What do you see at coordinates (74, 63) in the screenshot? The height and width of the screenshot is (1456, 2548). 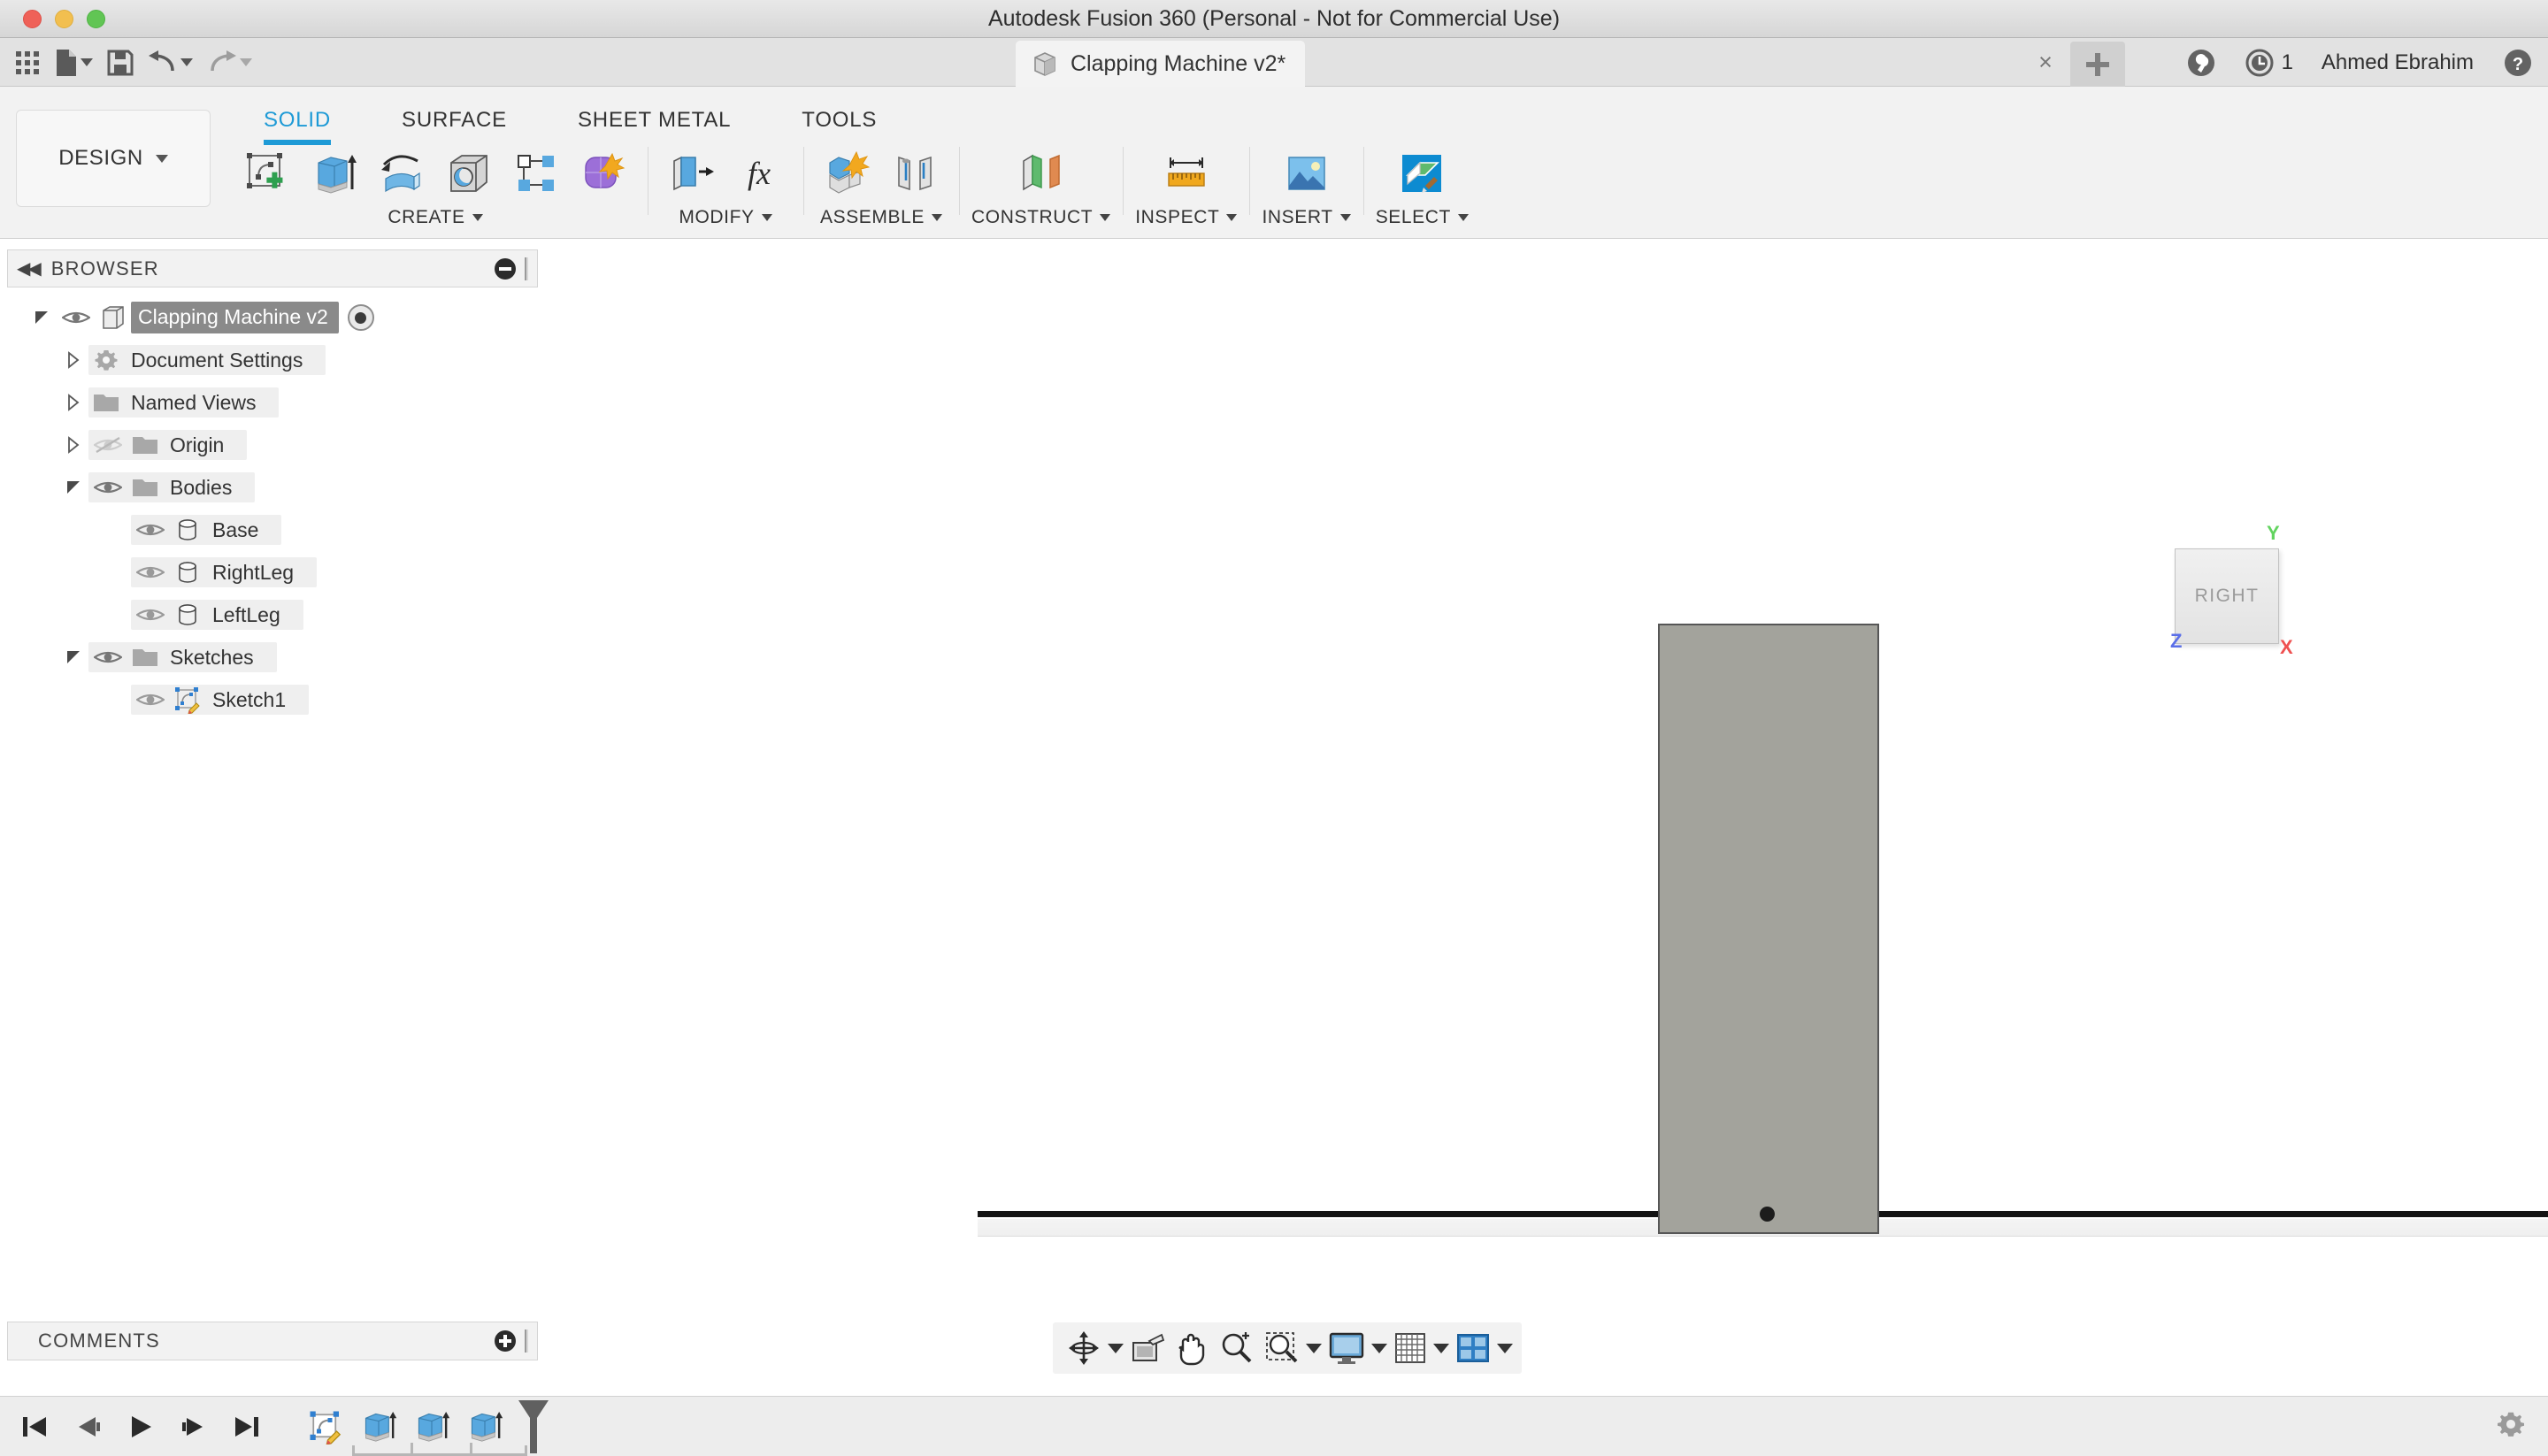 I see `new-file-button` at bounding box center [74, 63].